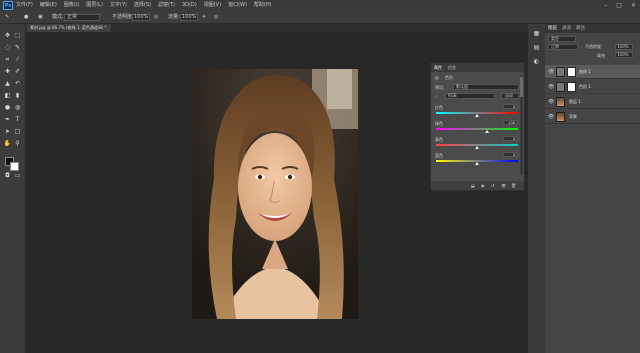 Image resolution: width=640 pixels, height=353 pixels. I want to click on opacity-field: 100%, so click(141, 17).